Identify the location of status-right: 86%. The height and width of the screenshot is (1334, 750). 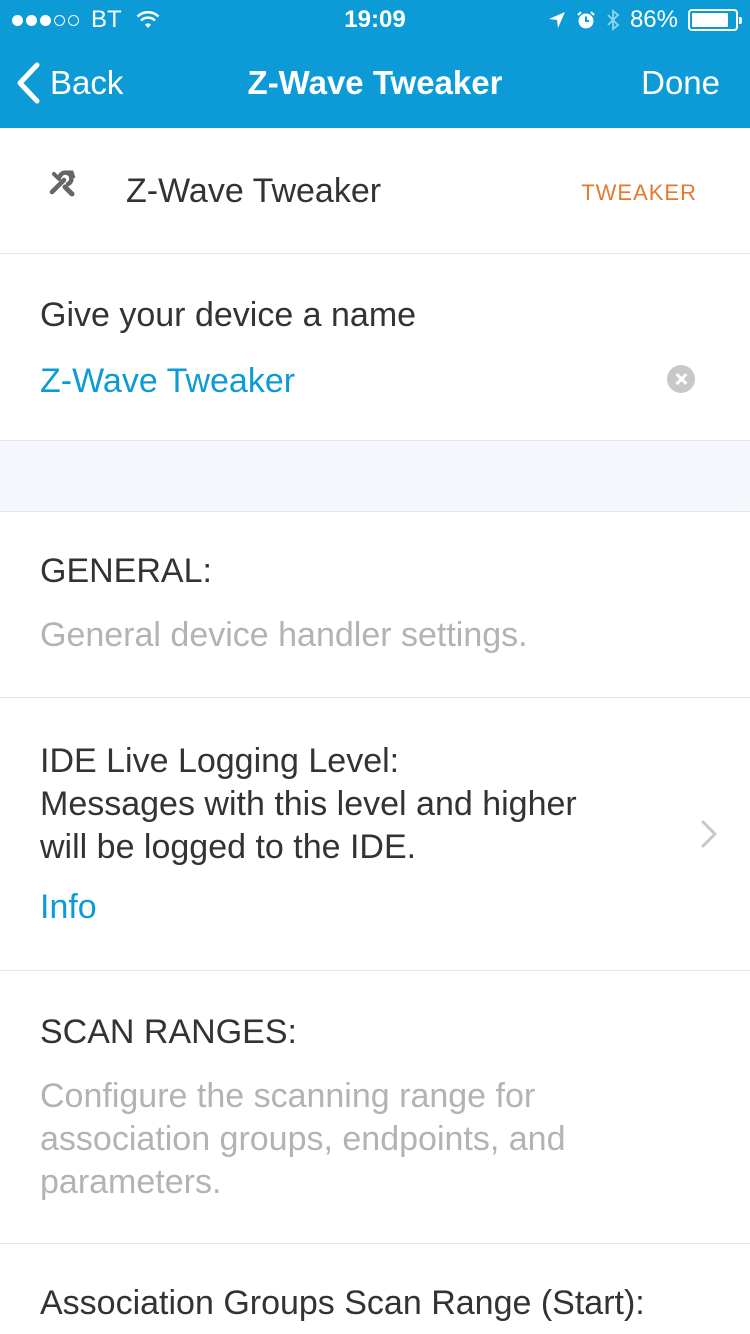
(645, 20).